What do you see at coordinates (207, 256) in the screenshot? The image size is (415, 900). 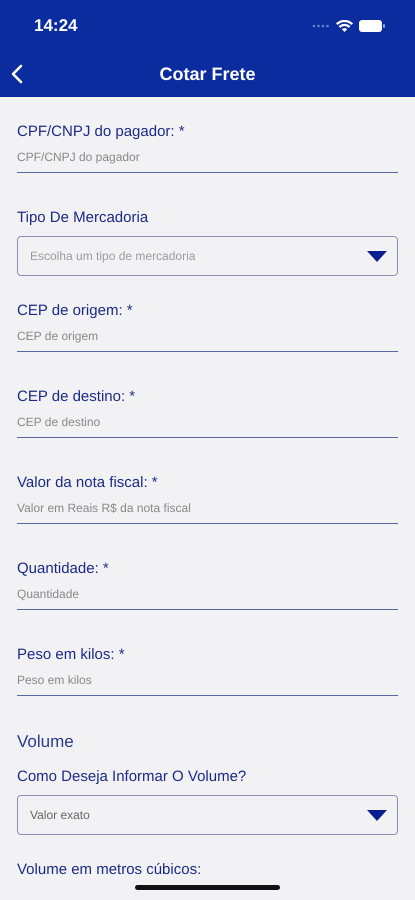 I see `dropdown-field: Escolha um tipo de mercadoria` at bounding box center [207, 256].